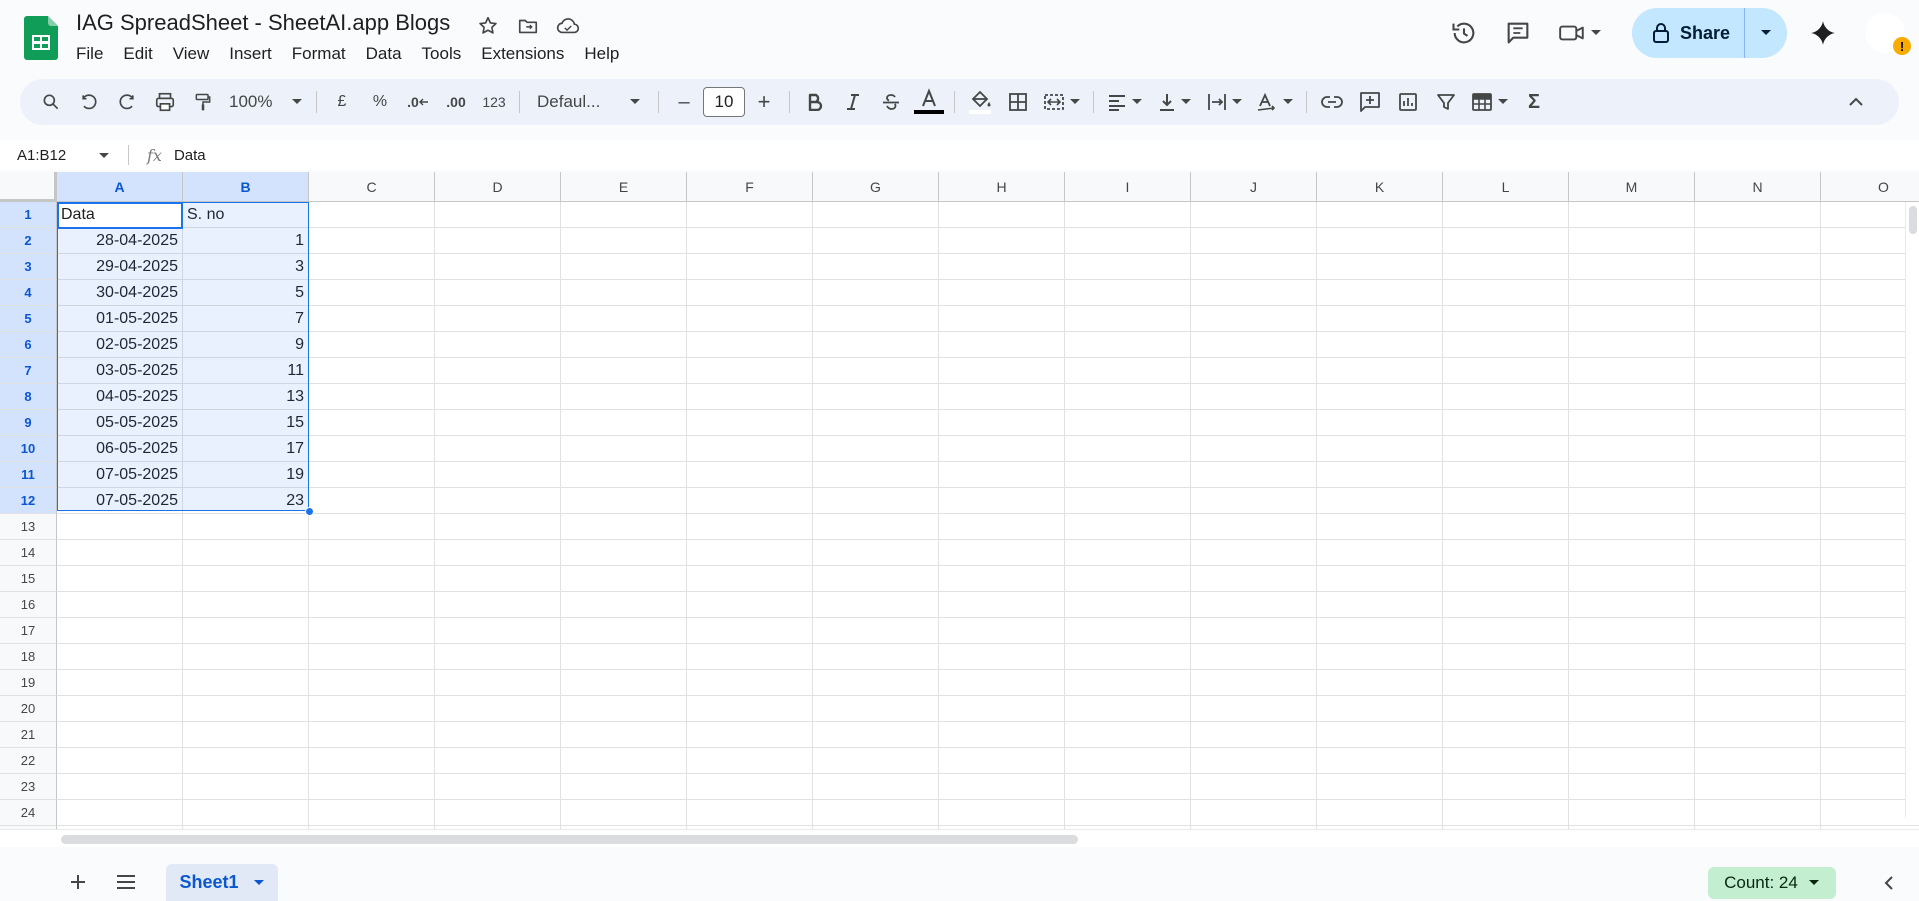  I want to click on cell-f12, so click(750, 501).